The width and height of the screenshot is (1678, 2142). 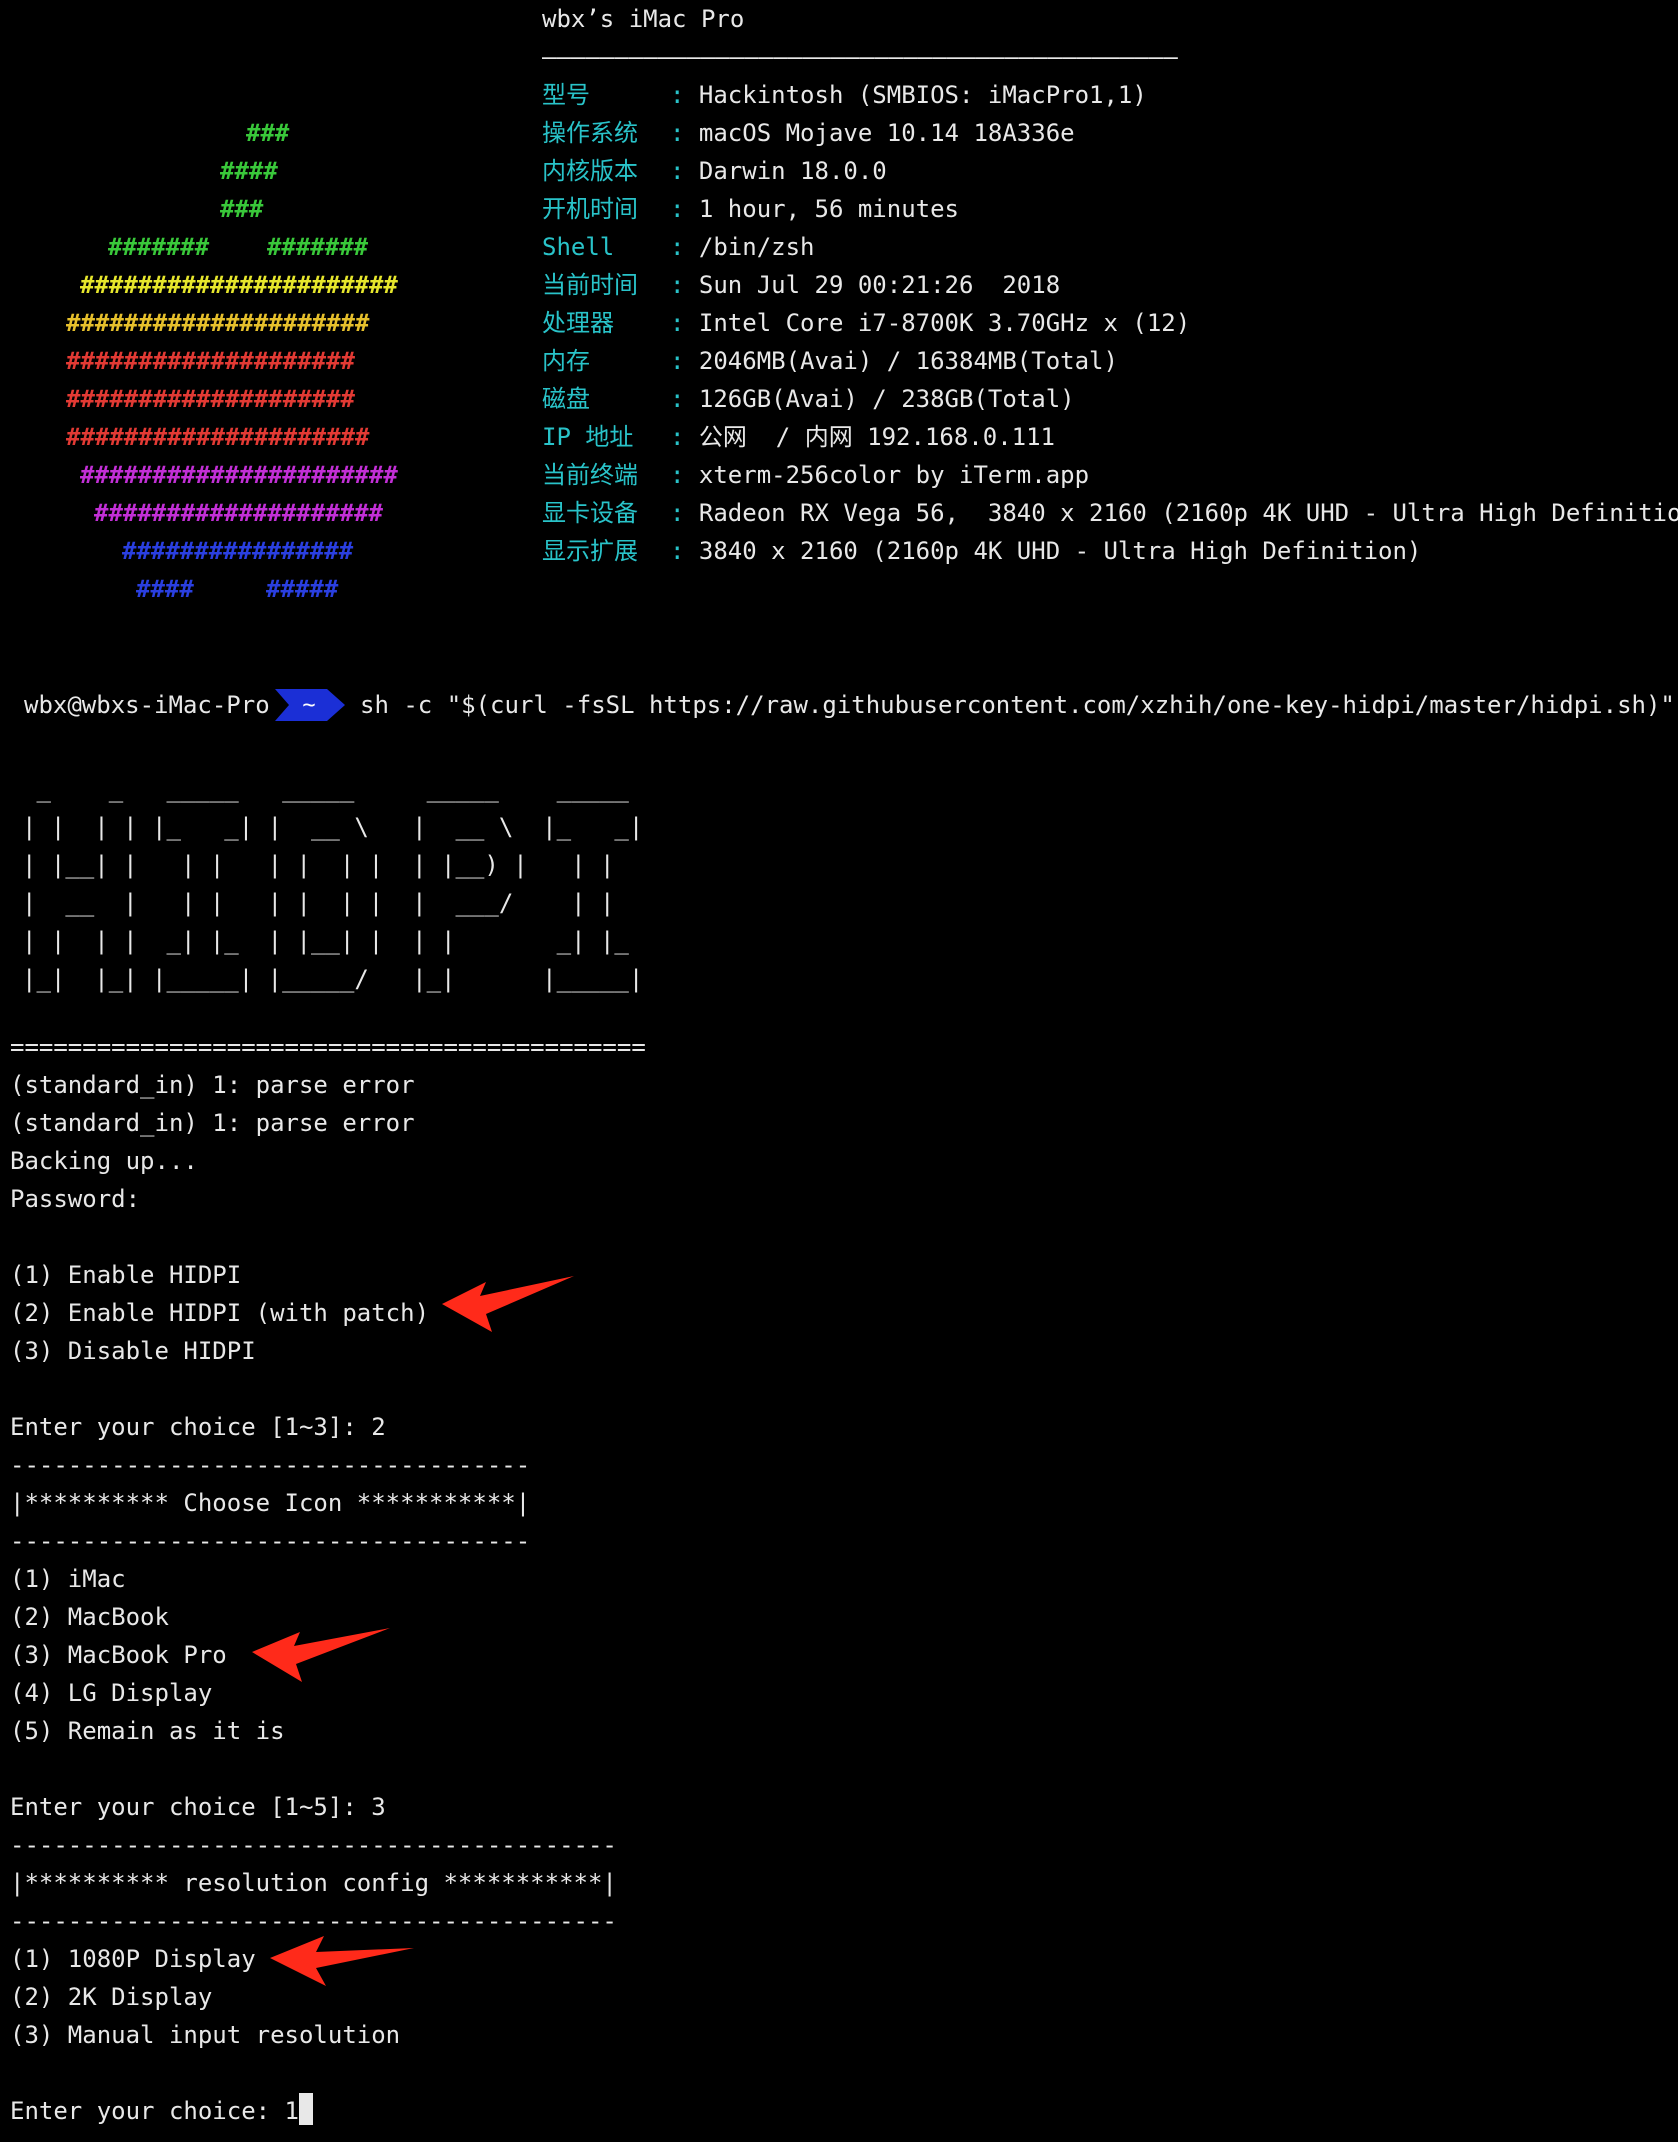 I want to click on sysinfo-row: 磁盘: 126GB(Avai) / 238GB(Total), so click(x=808, y=399).